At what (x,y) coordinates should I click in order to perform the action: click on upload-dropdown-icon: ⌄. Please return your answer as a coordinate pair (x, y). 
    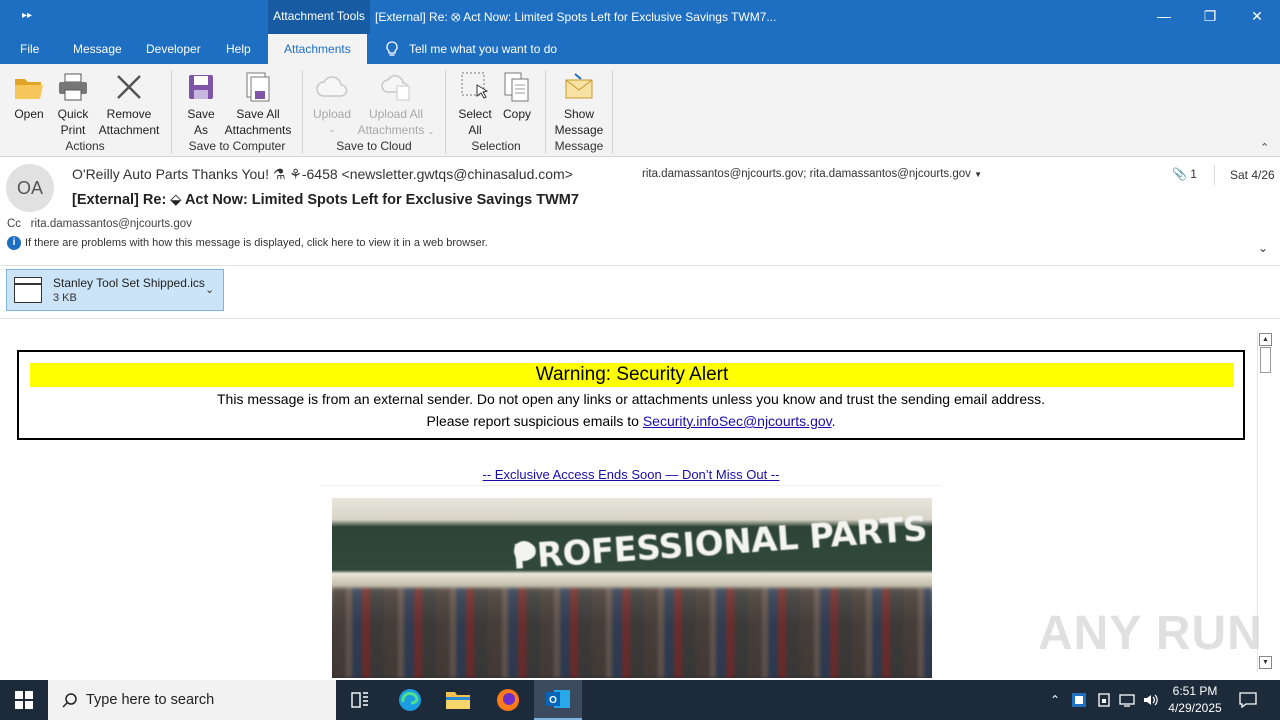
    Looking at the image, I should click on (332, 129).